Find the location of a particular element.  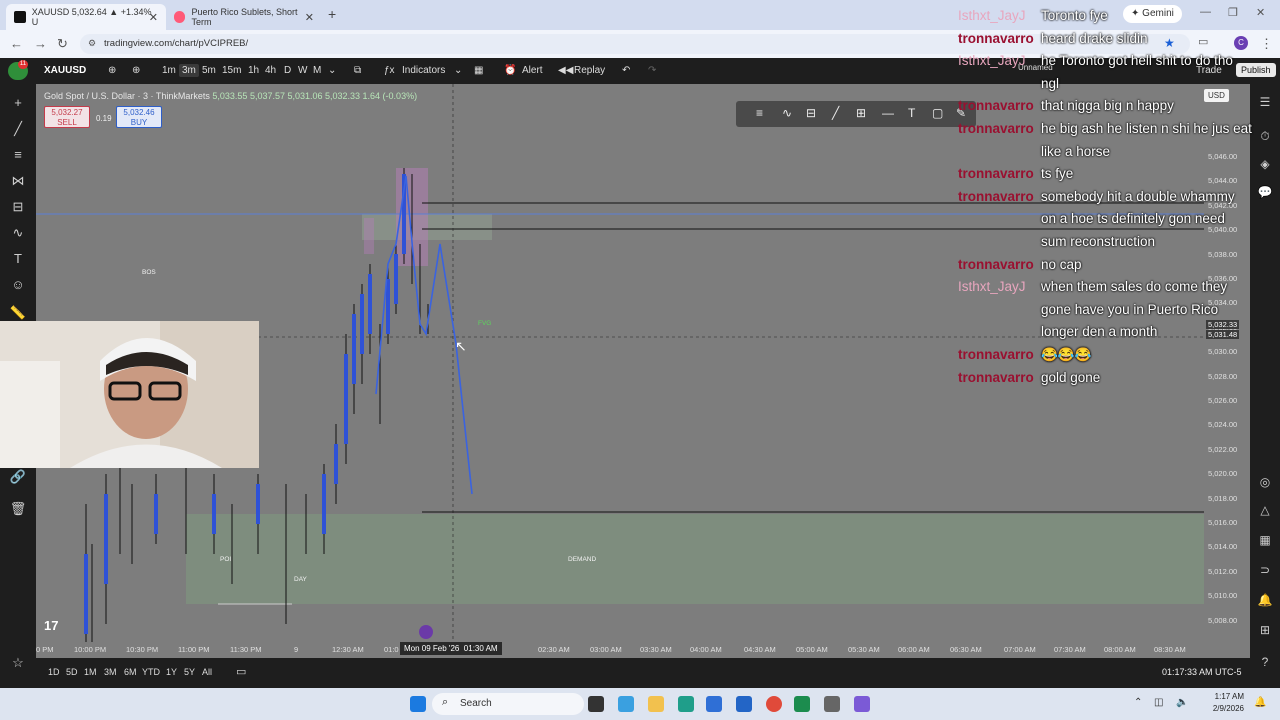

add-symbol-icon: ⊕ is located at coordinates (136, 70).